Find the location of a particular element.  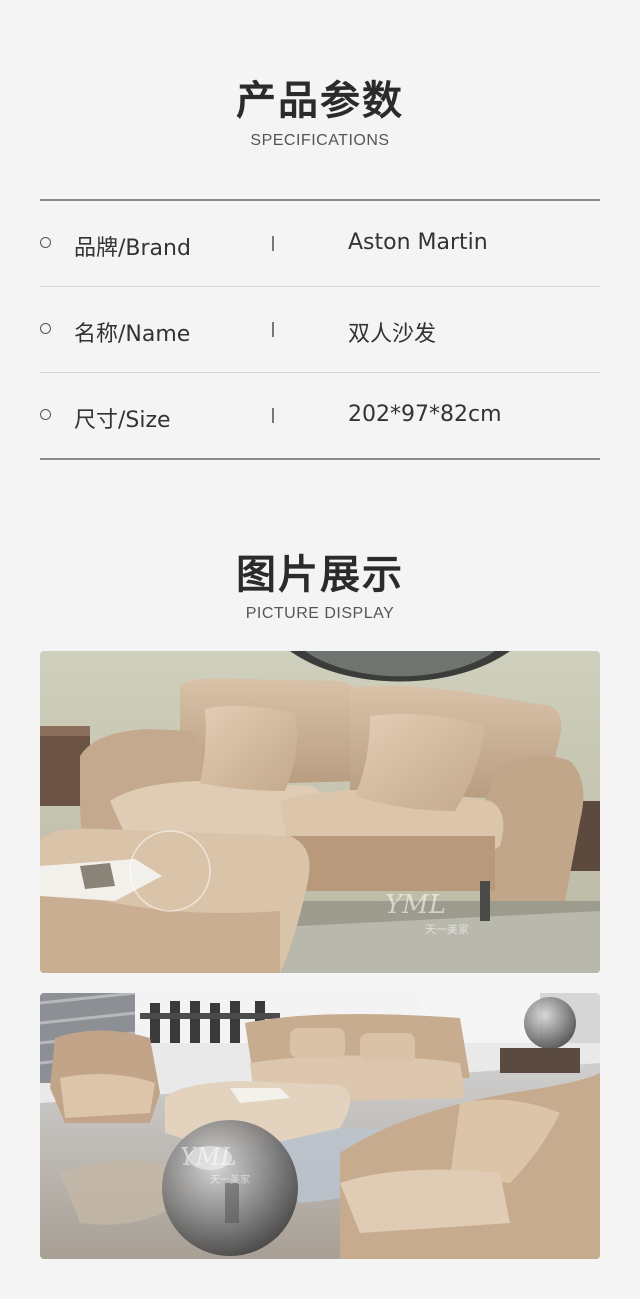

spec-value: Aston Martin is located at coordinates (418, 242).